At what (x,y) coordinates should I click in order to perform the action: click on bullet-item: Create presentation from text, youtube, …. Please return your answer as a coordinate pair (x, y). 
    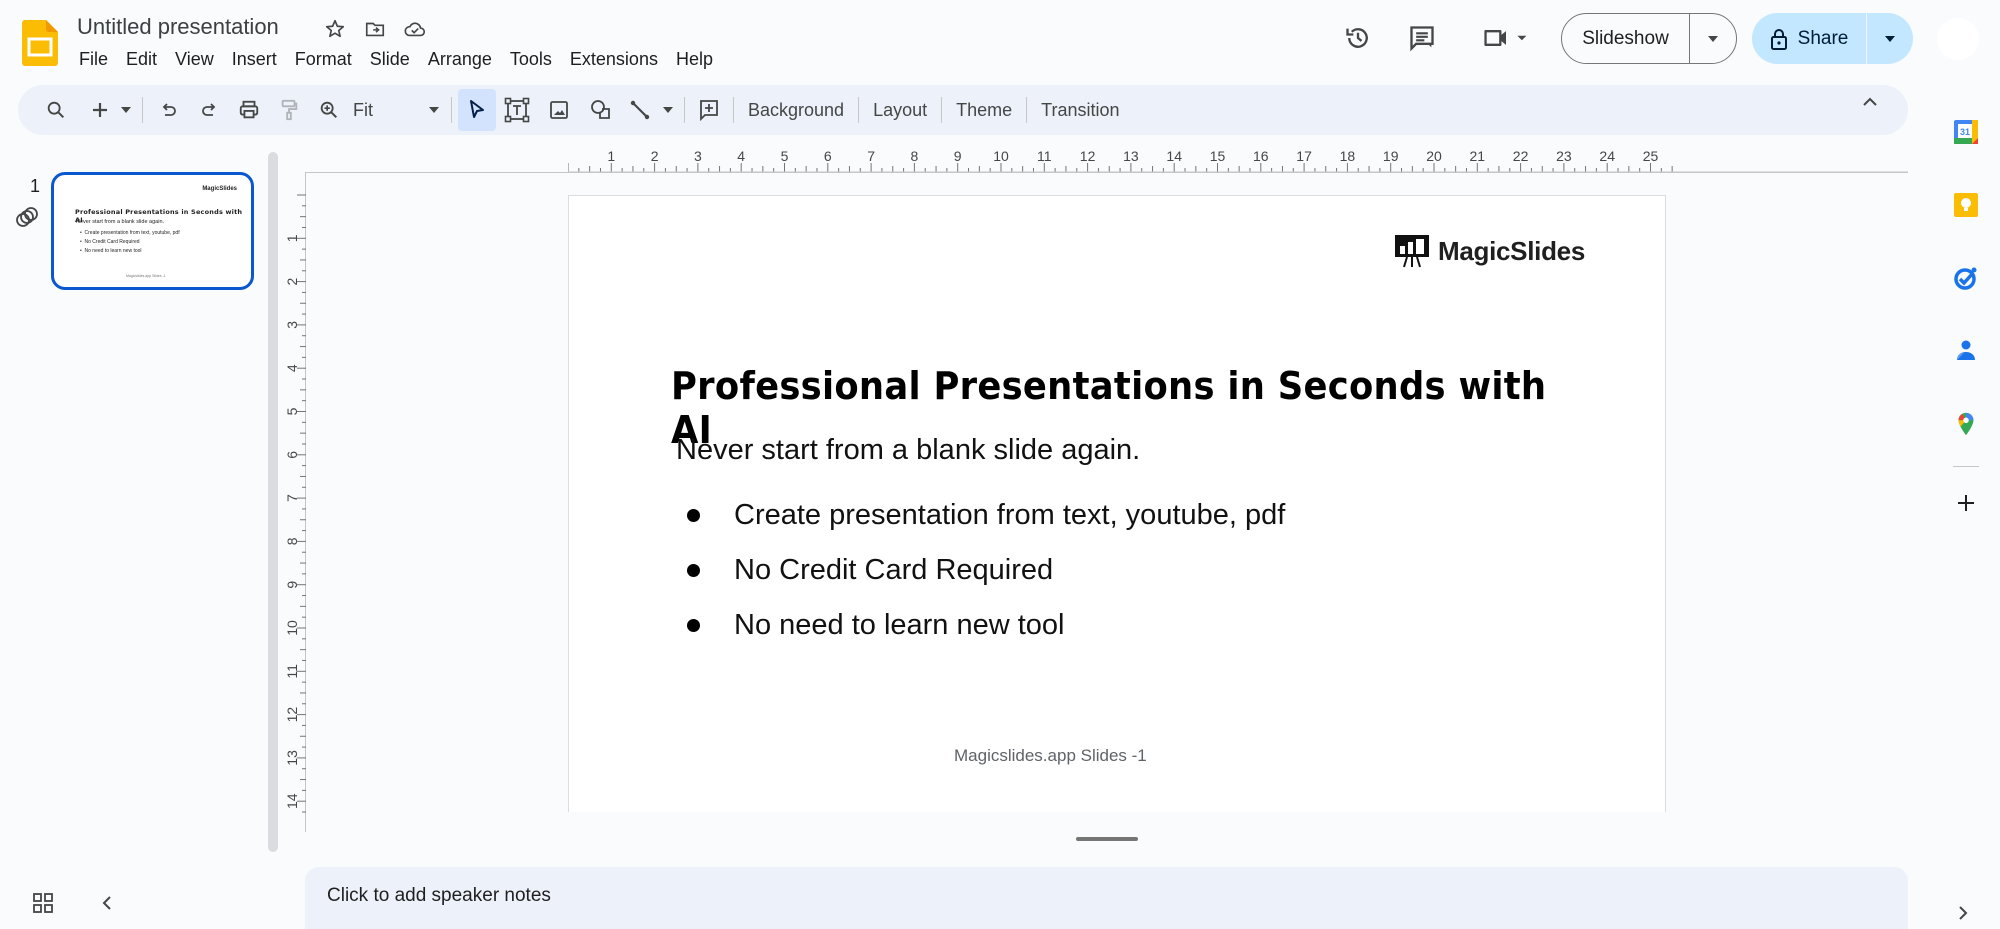
    Looking at the image, I should click on (986, 515).